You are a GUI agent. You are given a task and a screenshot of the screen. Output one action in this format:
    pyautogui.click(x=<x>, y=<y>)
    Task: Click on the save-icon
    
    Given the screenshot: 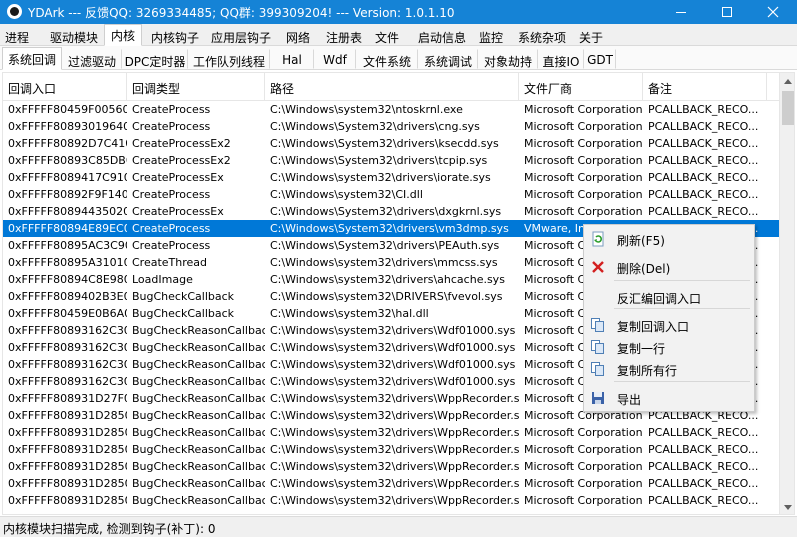 What is the action you would take?
    pyautogui.click(x=598, y=398)
    